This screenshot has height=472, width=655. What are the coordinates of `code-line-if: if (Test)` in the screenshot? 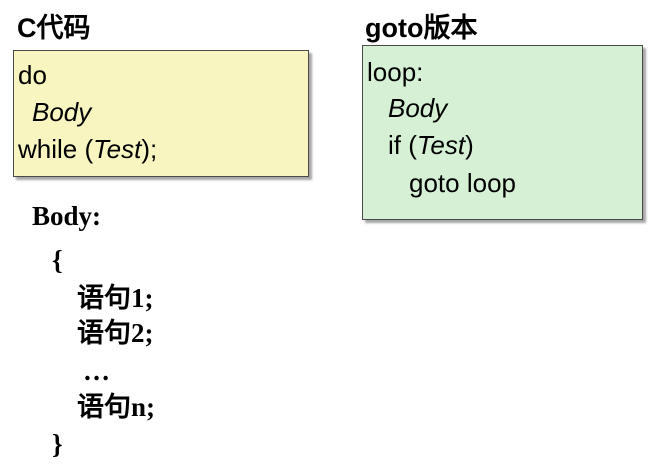 It's located at (431, 145).